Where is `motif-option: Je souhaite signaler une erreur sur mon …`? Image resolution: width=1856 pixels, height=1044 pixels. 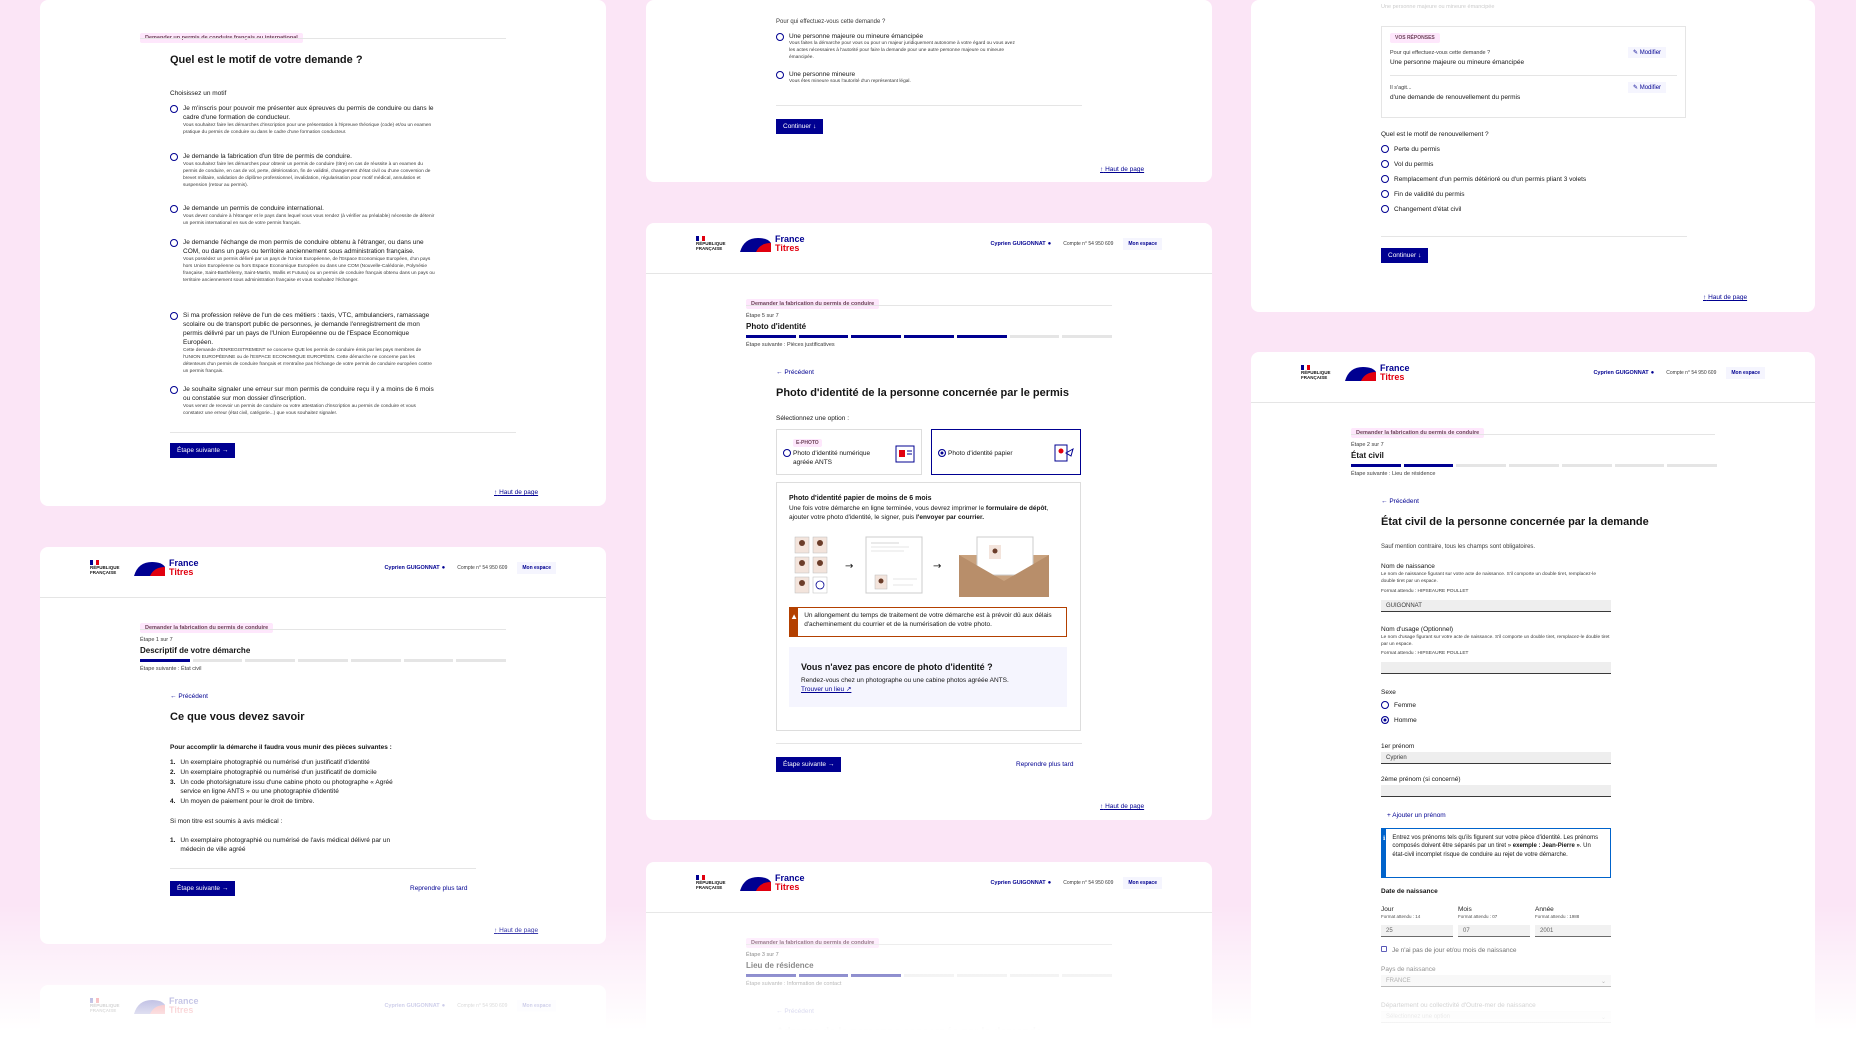
motif-option: Je souhaite signaler une erreur sur mon … is located at coordinates (303, 401).